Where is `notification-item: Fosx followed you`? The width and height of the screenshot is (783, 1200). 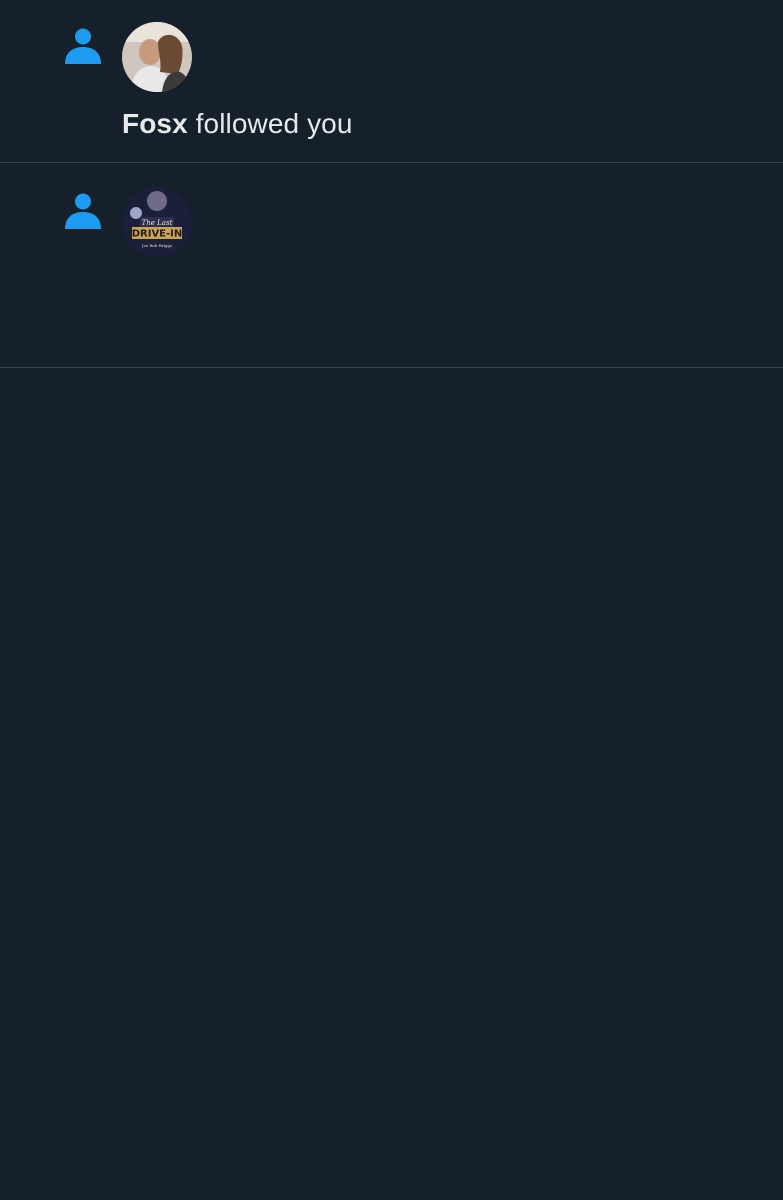 notification-item: Fosx followed you is located at coordinates (391, 81).